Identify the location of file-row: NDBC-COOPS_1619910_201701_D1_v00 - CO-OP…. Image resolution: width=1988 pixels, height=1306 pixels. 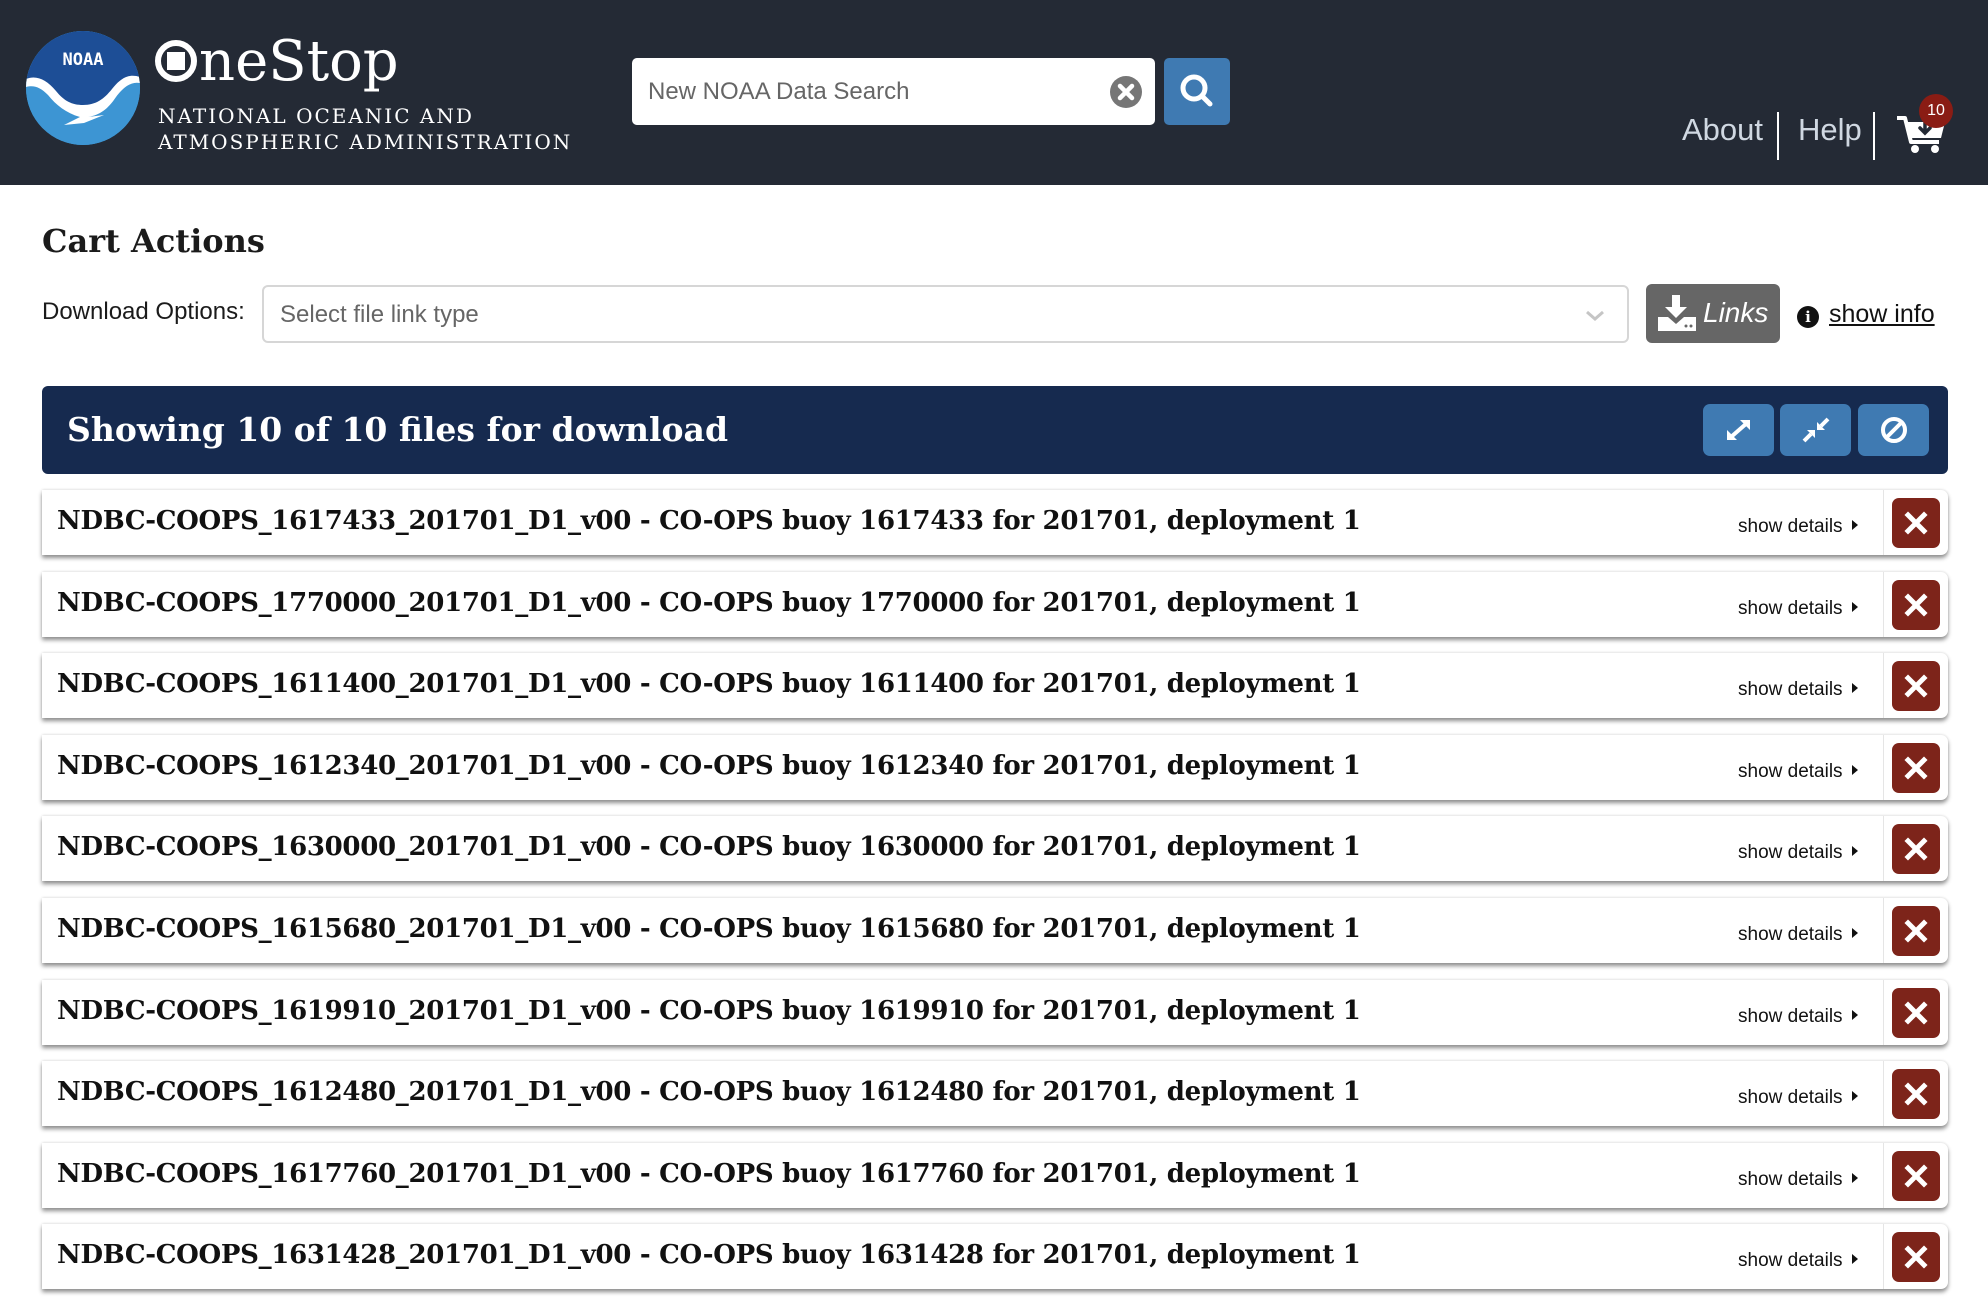
(995, 1012).